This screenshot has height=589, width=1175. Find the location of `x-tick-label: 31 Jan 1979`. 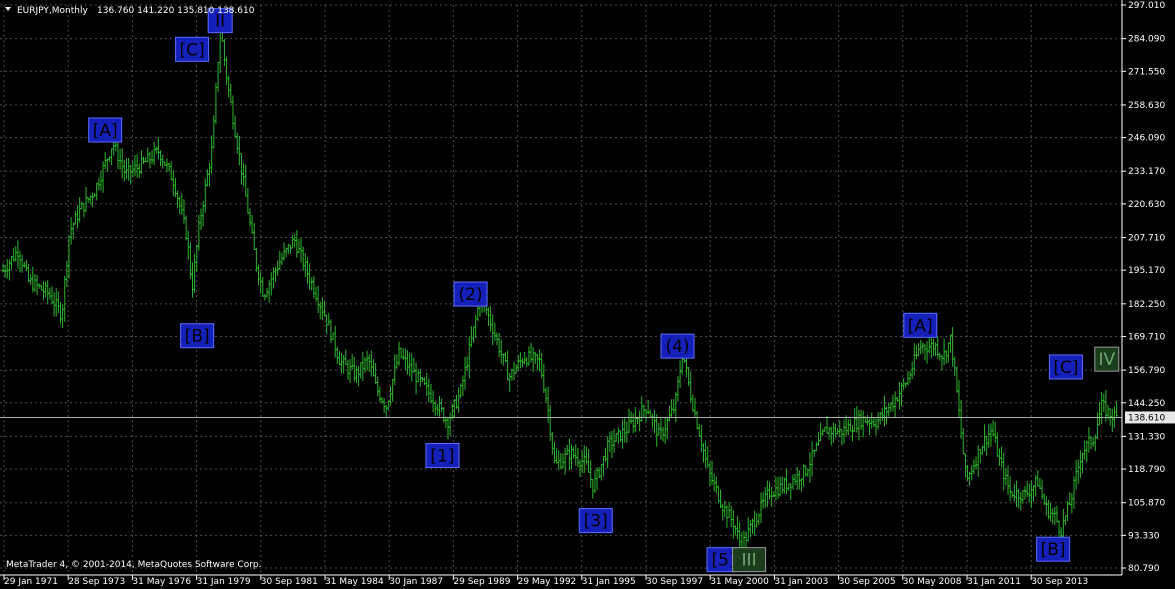

x-tick-label: 31 Jan 1979 is located at coordinates (224, 582).